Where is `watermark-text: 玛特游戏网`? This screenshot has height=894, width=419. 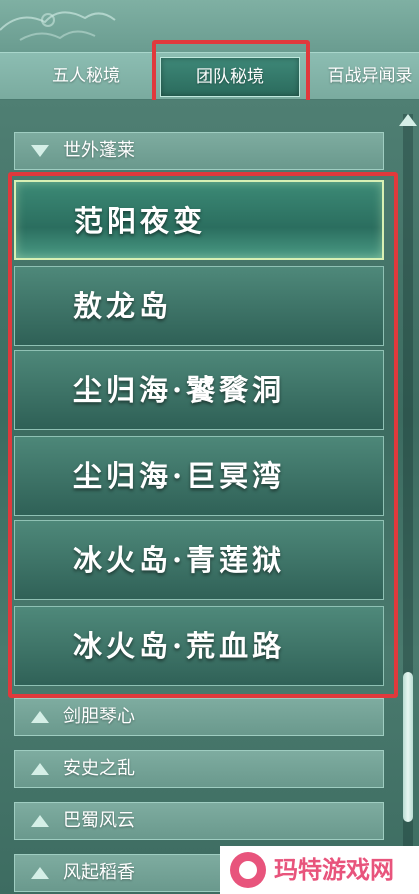 watermark-text: 玛特游戏网 is located at coordinates (334, 870).